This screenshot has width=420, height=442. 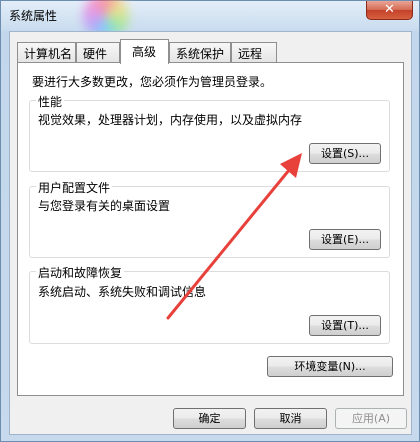 What do you see at coordinates (122, 292) in the screenshot?
I see `startup-recovery-description: 系统启动、系统失败和调试信息` at bounding box center [122, 292].